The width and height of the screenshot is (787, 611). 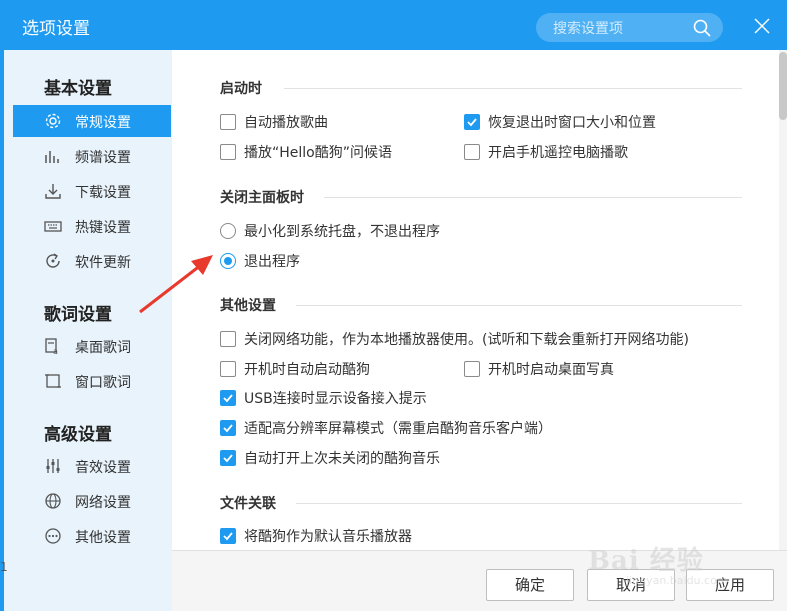 What do you see at coordinates (248, 504) in the screenshot?
I see `group-title-file-assoc: 文件关联` at bounding box center [248, 504].